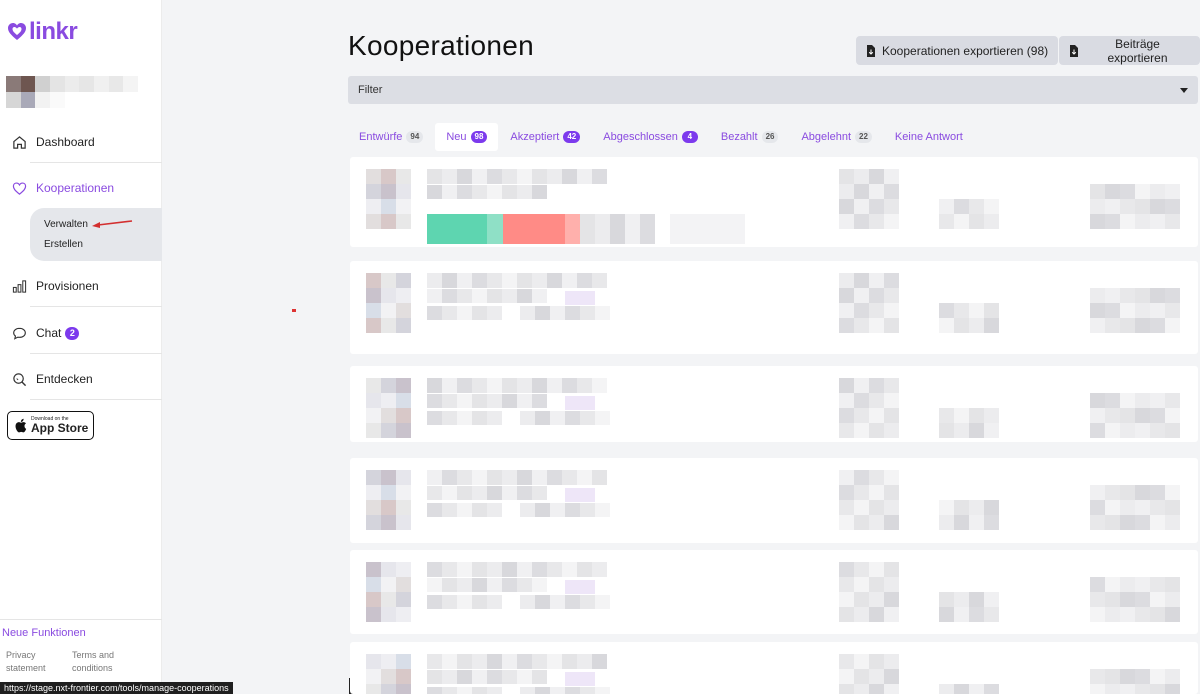 The height and width of the screenshot is (694, 1200). I want to click on tab-count: 94, so click(415, 137).